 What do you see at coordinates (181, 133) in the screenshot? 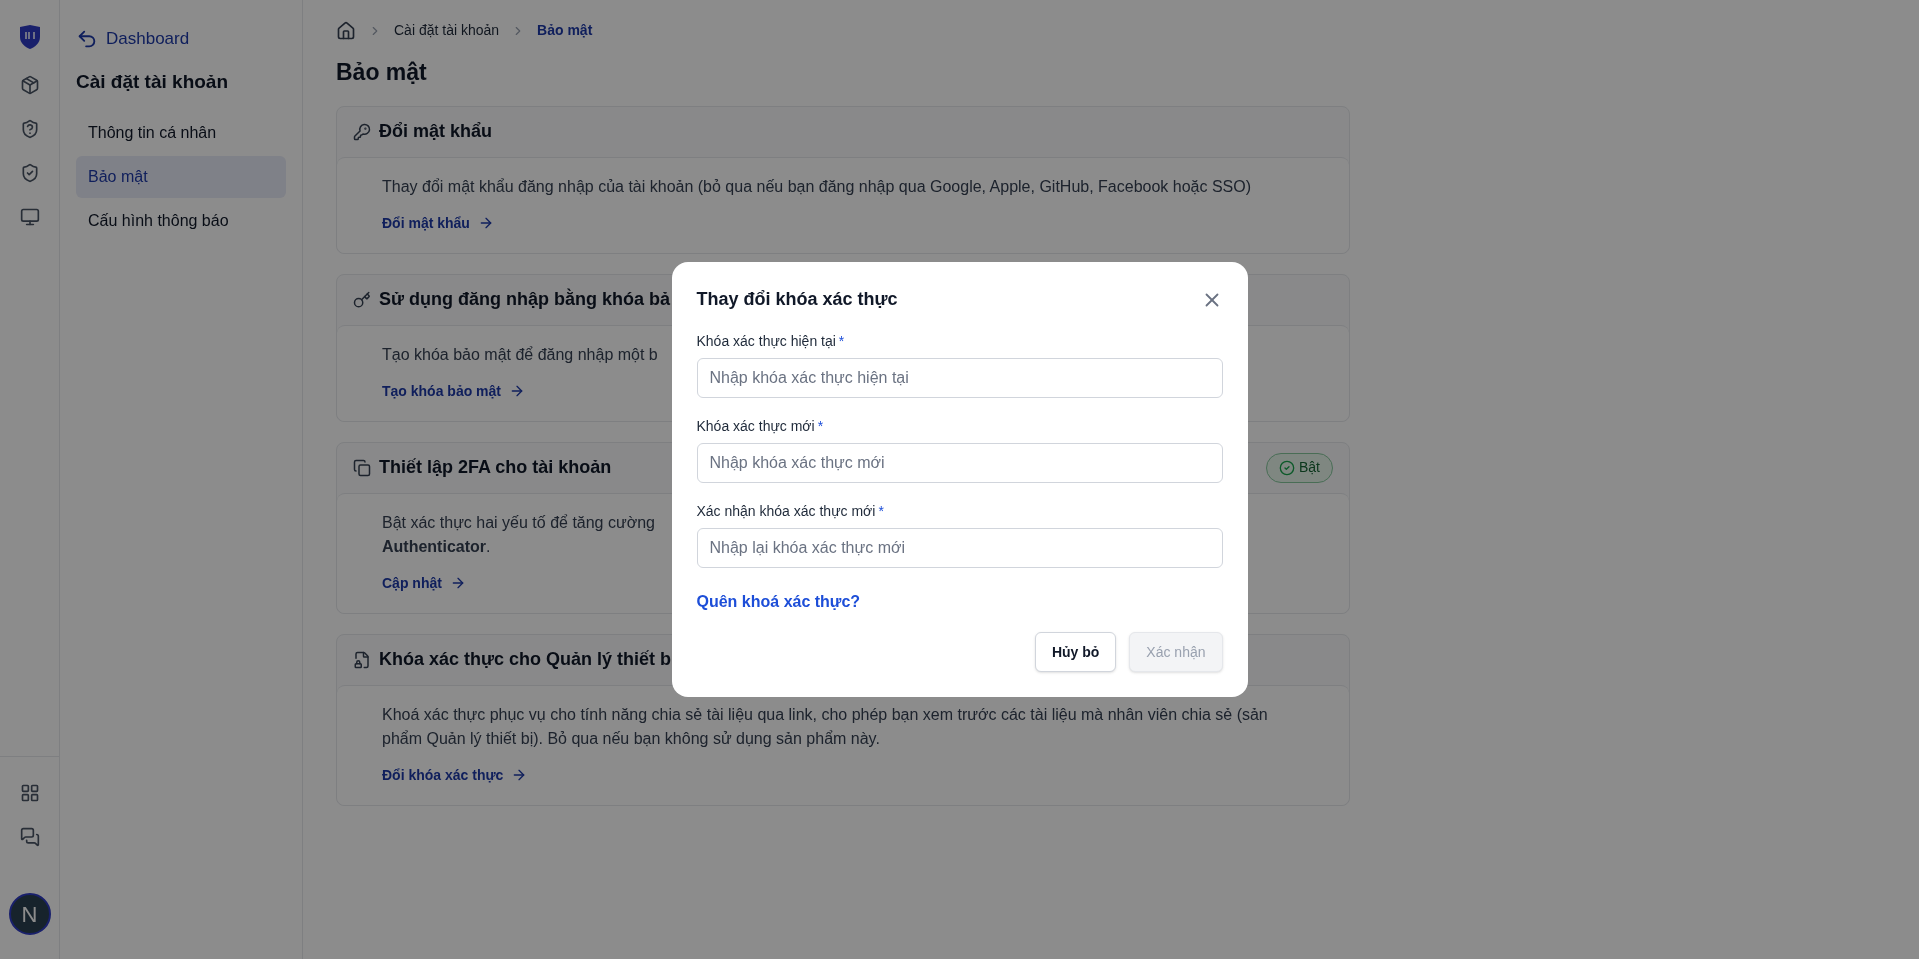
I see `sidebar-item: Thông tin cá nhân` at bounding box center [181, 133].